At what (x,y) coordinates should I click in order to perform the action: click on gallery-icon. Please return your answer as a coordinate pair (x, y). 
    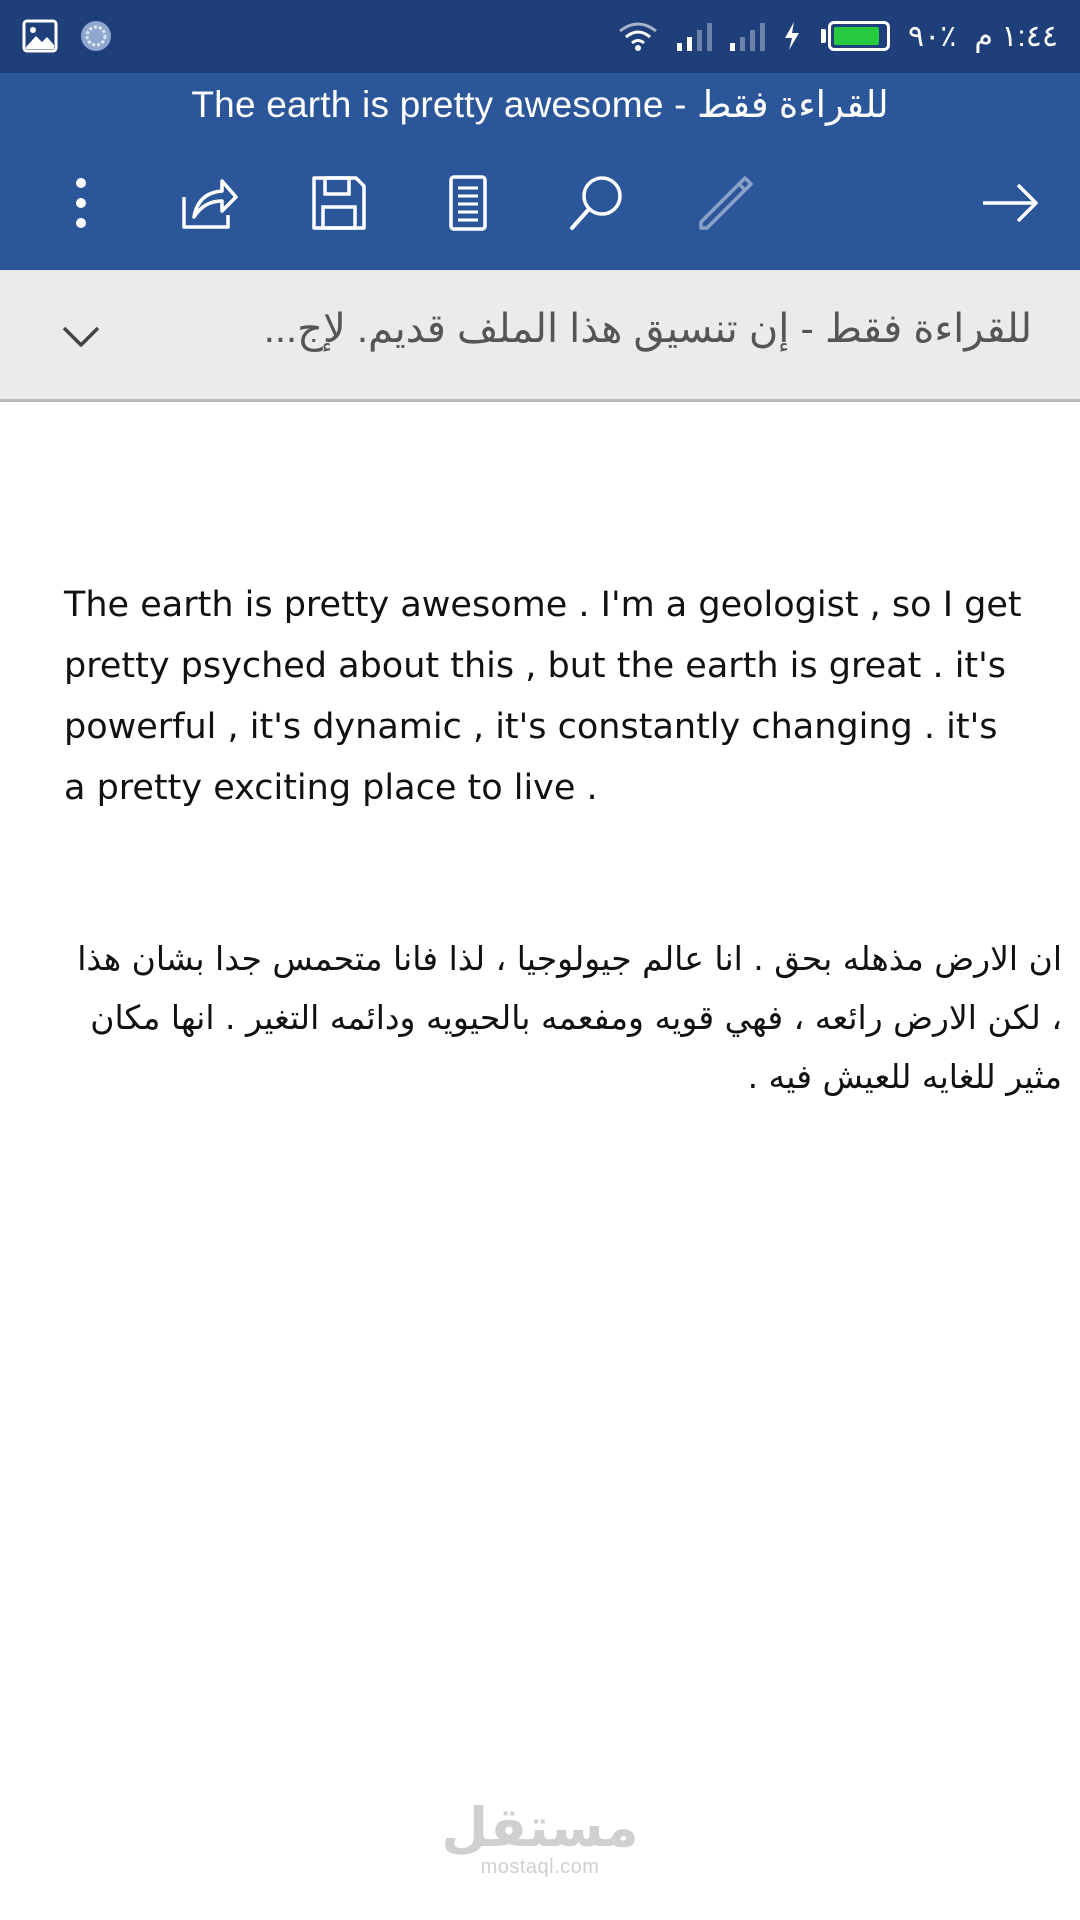
    Looking at the image, I should click on (40, 36).